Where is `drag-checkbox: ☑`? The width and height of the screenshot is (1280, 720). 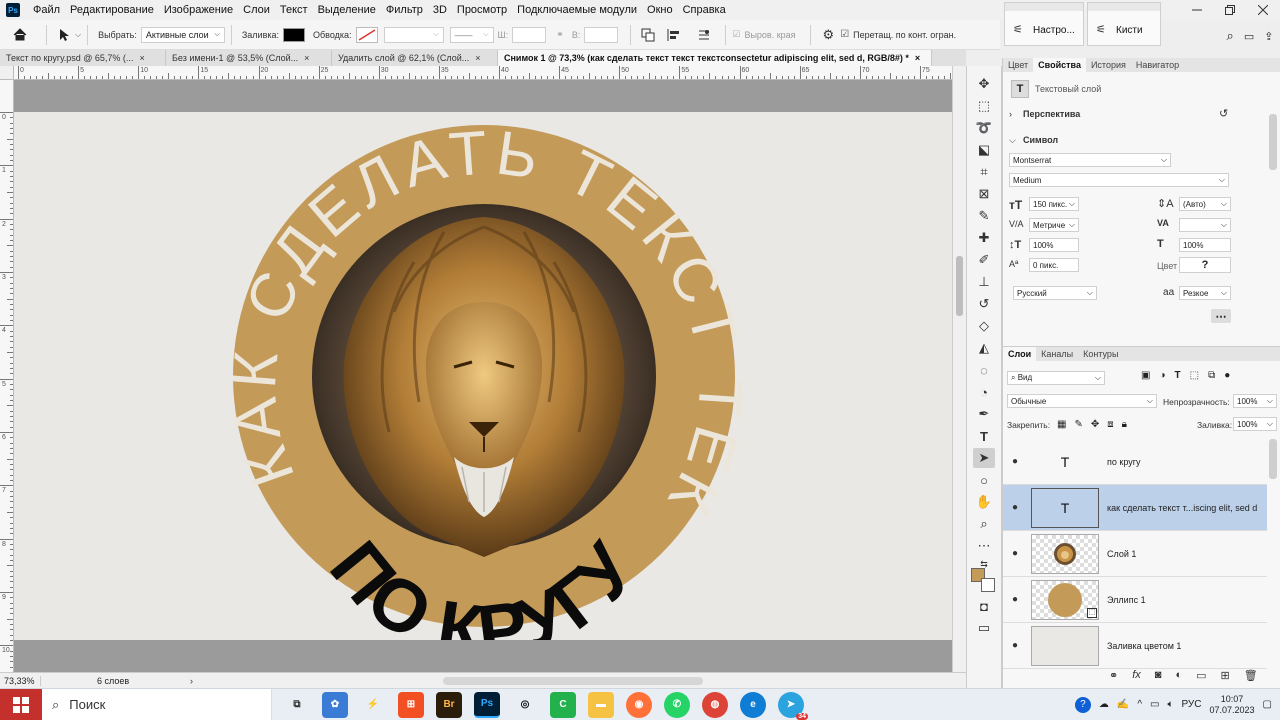
drag-checkbox: ☑ is located at coordinates (844, 34).